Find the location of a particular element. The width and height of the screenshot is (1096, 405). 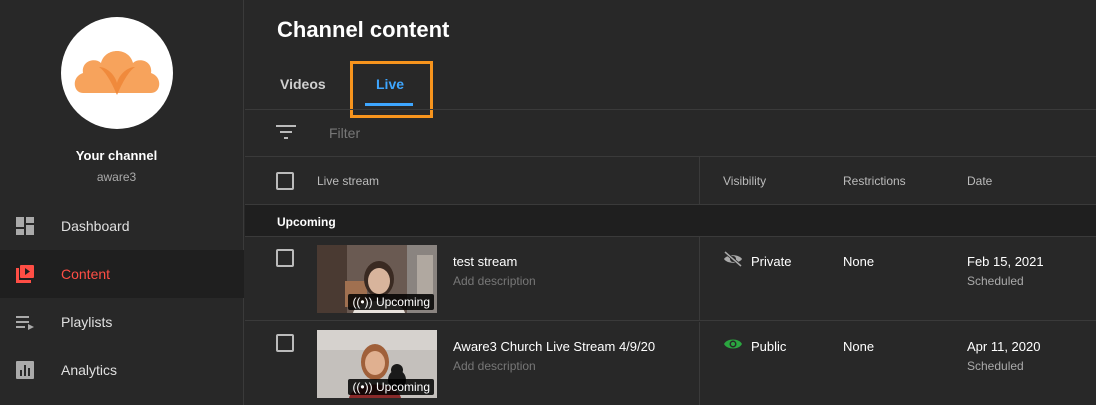

sidebar-item-dashboard: Dashboard is located at coordinates (122, 226).